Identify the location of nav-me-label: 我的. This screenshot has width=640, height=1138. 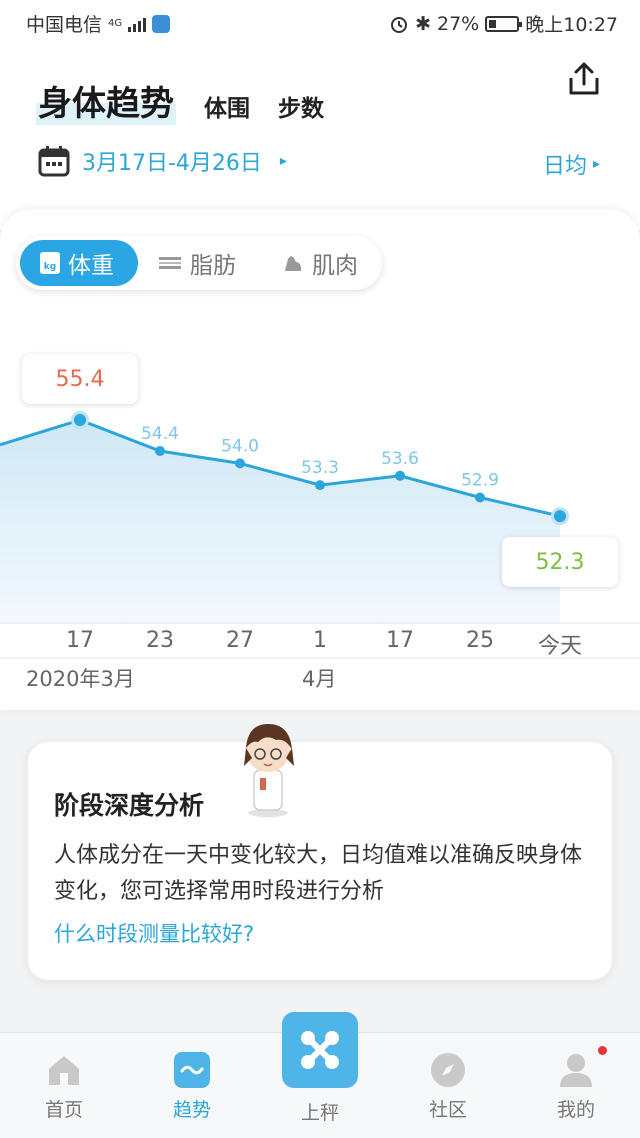
(575, 1110).